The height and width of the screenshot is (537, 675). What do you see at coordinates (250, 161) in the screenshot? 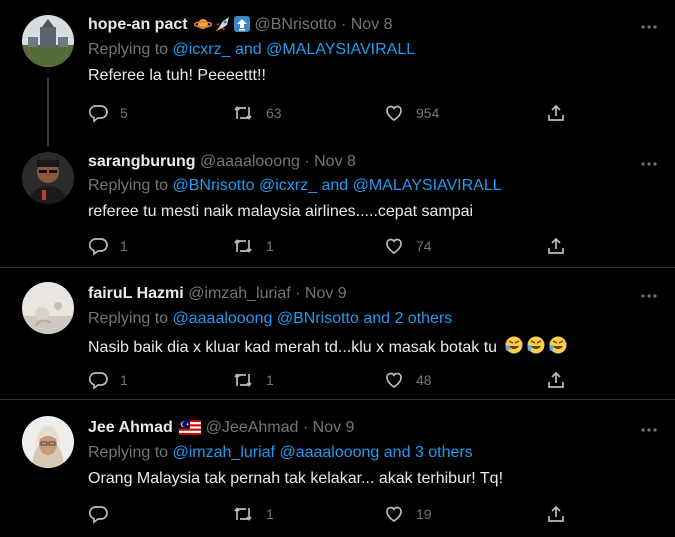
I see `handle: @aaaalooong` at bounding box center [250, 161].